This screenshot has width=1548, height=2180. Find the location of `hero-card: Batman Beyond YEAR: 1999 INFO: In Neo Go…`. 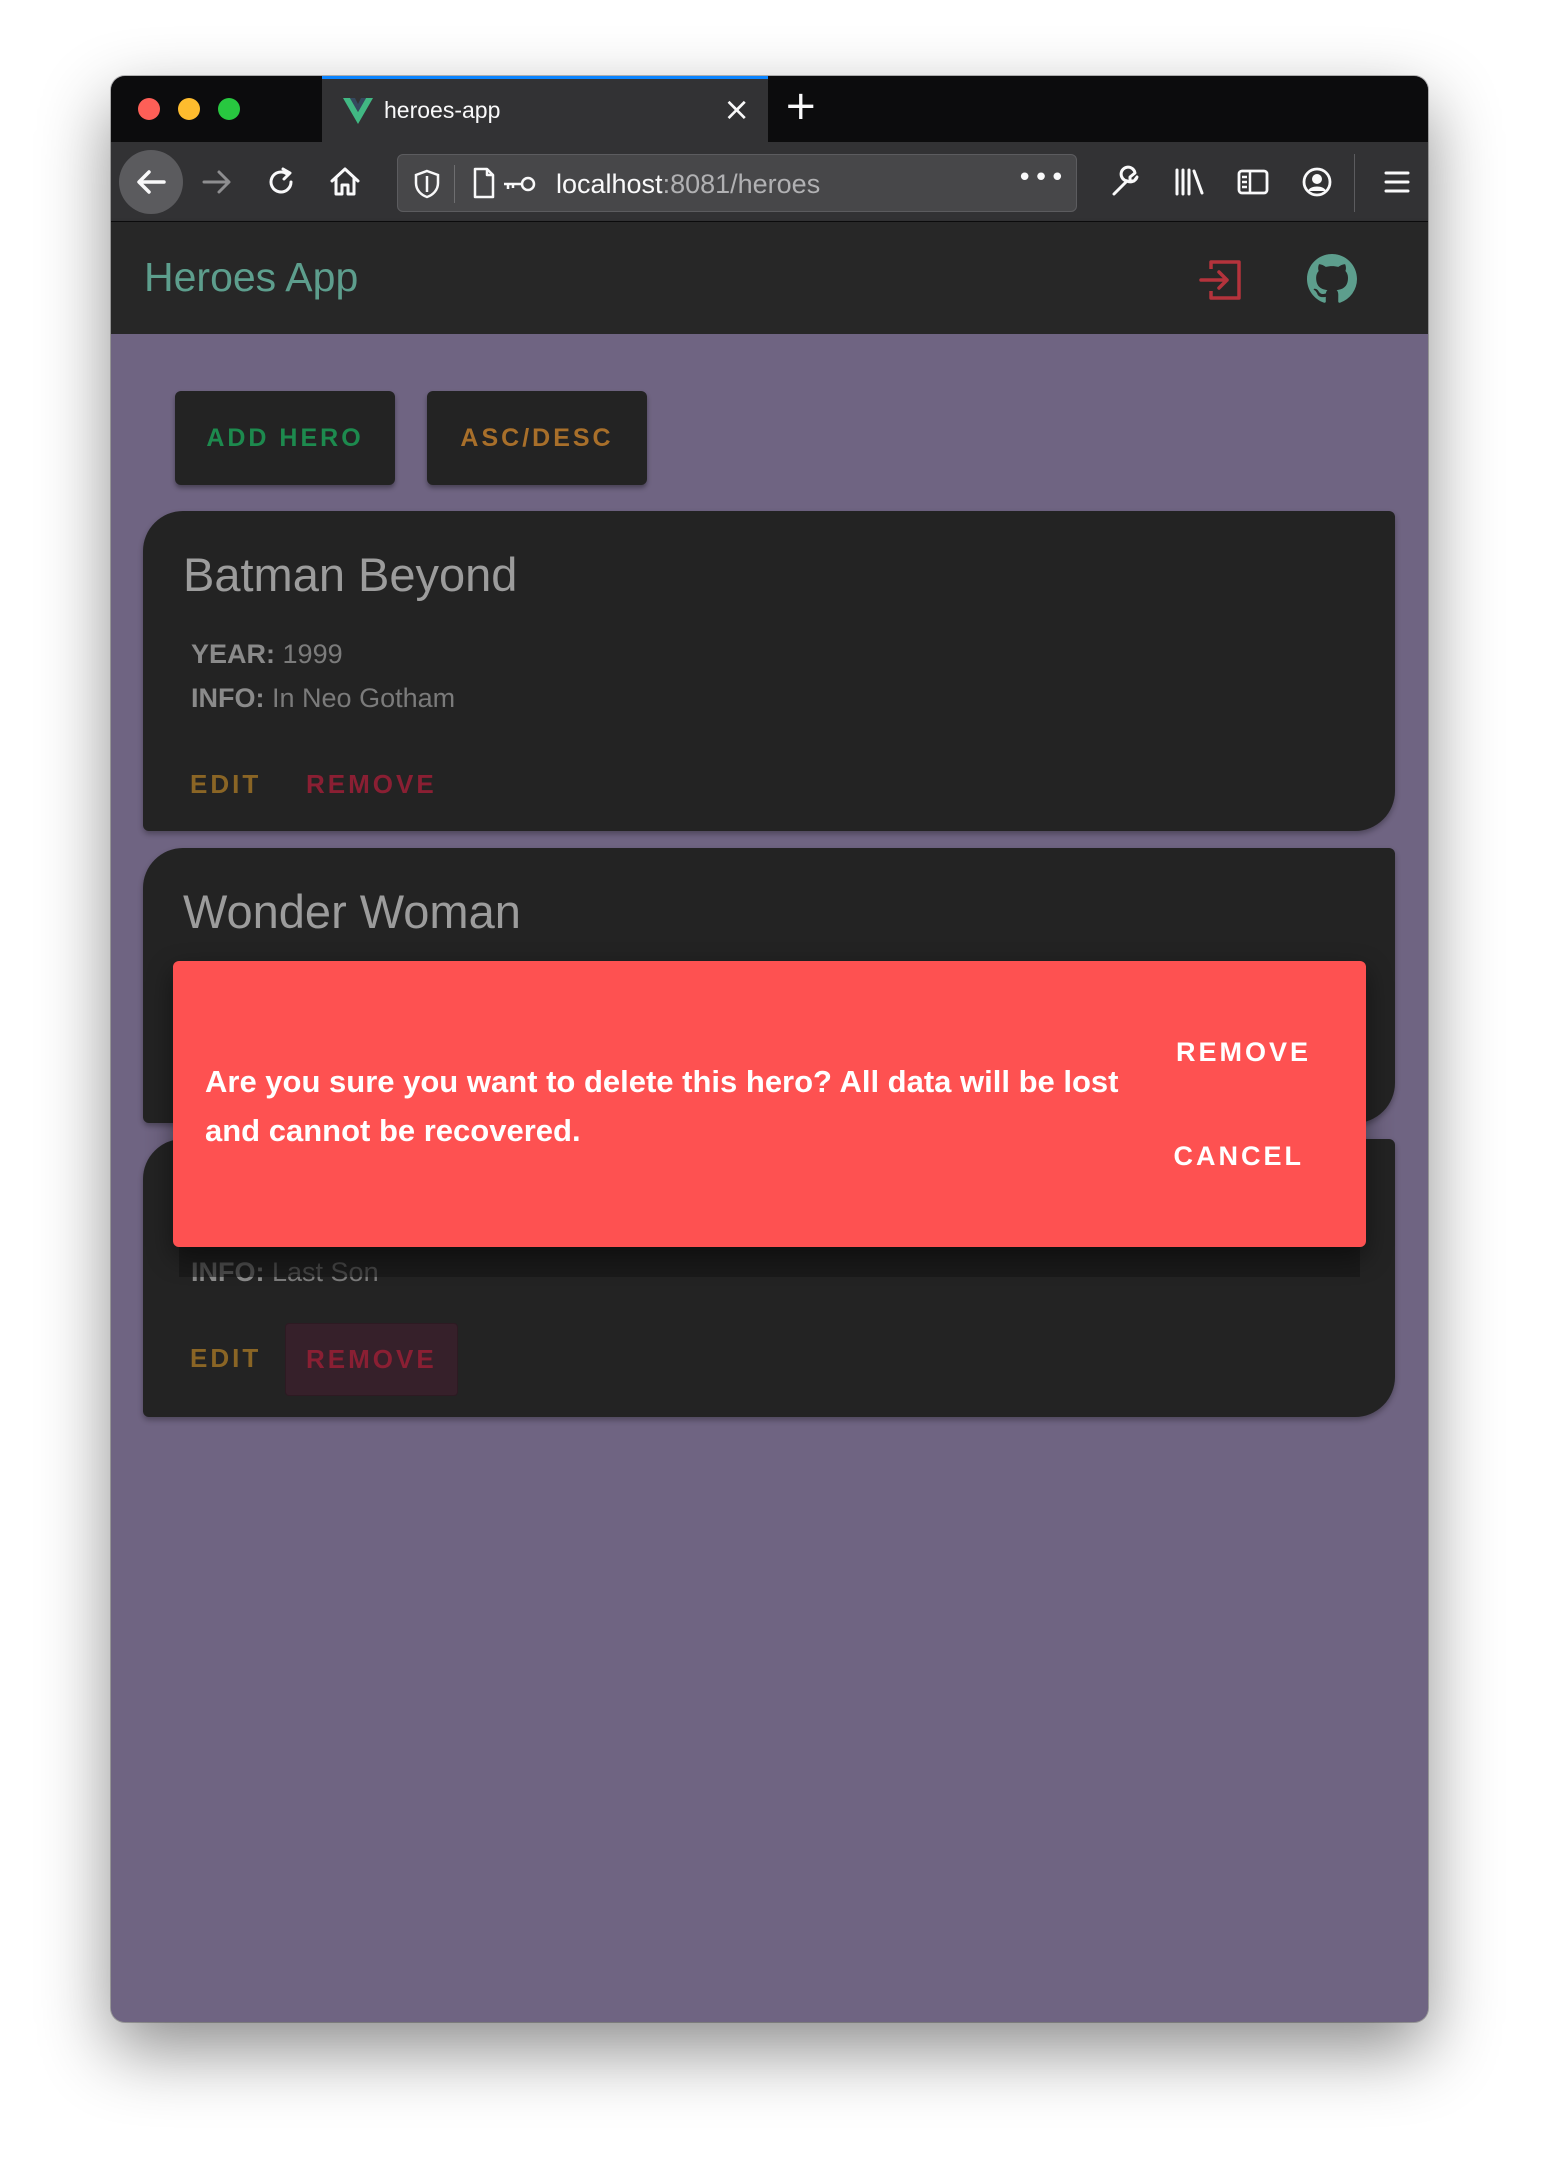

hero-card: Batman Beyond YEAR: 1999 INFO: In Neo Go… is located at coordinates (769, 671).